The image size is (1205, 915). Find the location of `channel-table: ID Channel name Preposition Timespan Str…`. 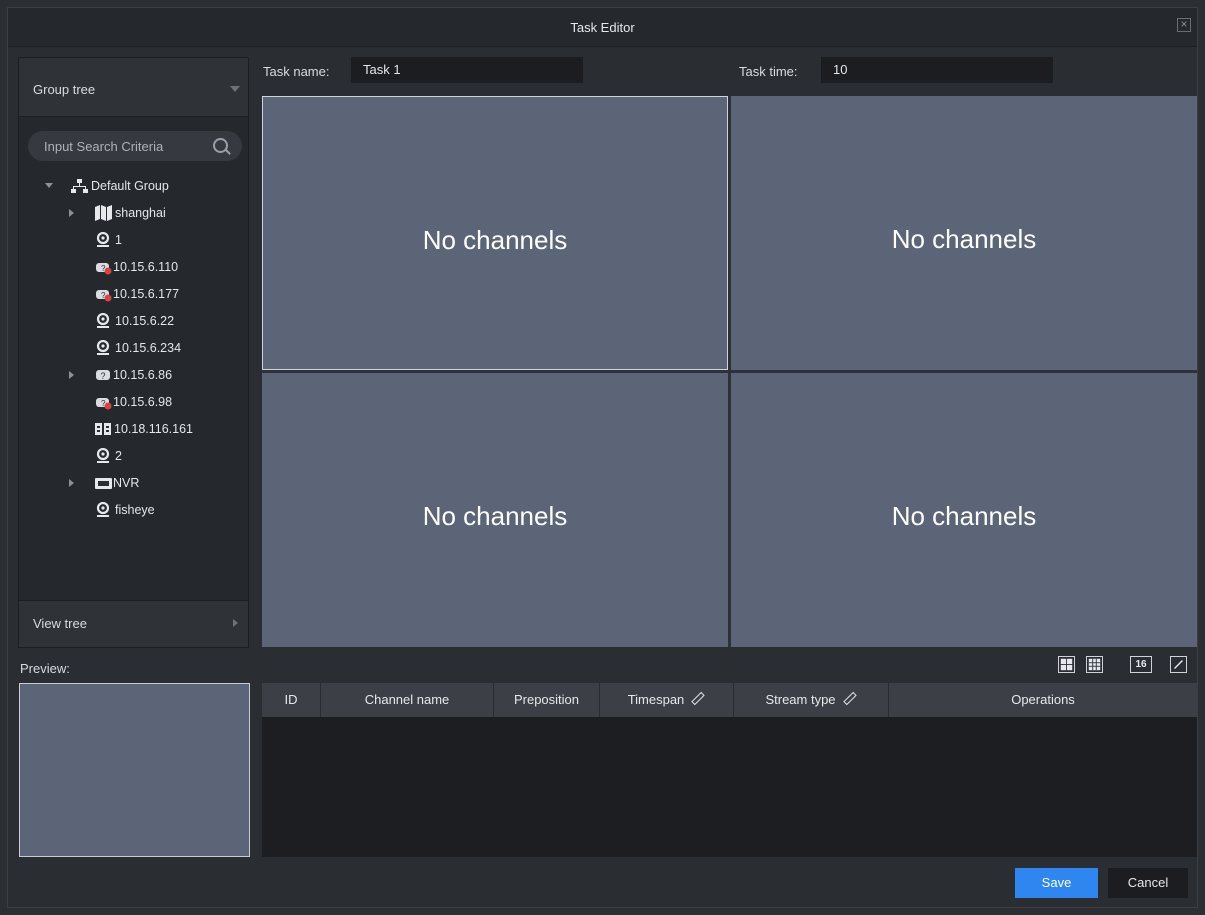

channel-table: ID Channel name Preposition Timespan Str… is located at coordinates (729, 770).